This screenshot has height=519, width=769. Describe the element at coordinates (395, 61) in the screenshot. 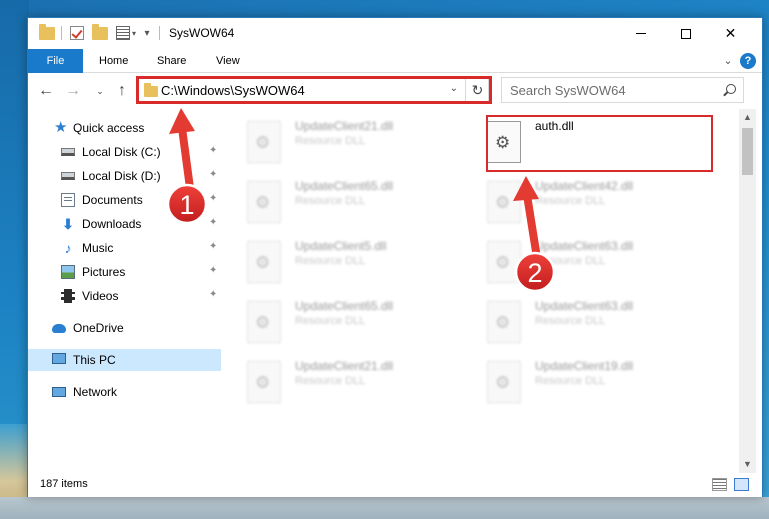

I see `ribbon-tabs: File Home Share View ⌄ ?` at that location.